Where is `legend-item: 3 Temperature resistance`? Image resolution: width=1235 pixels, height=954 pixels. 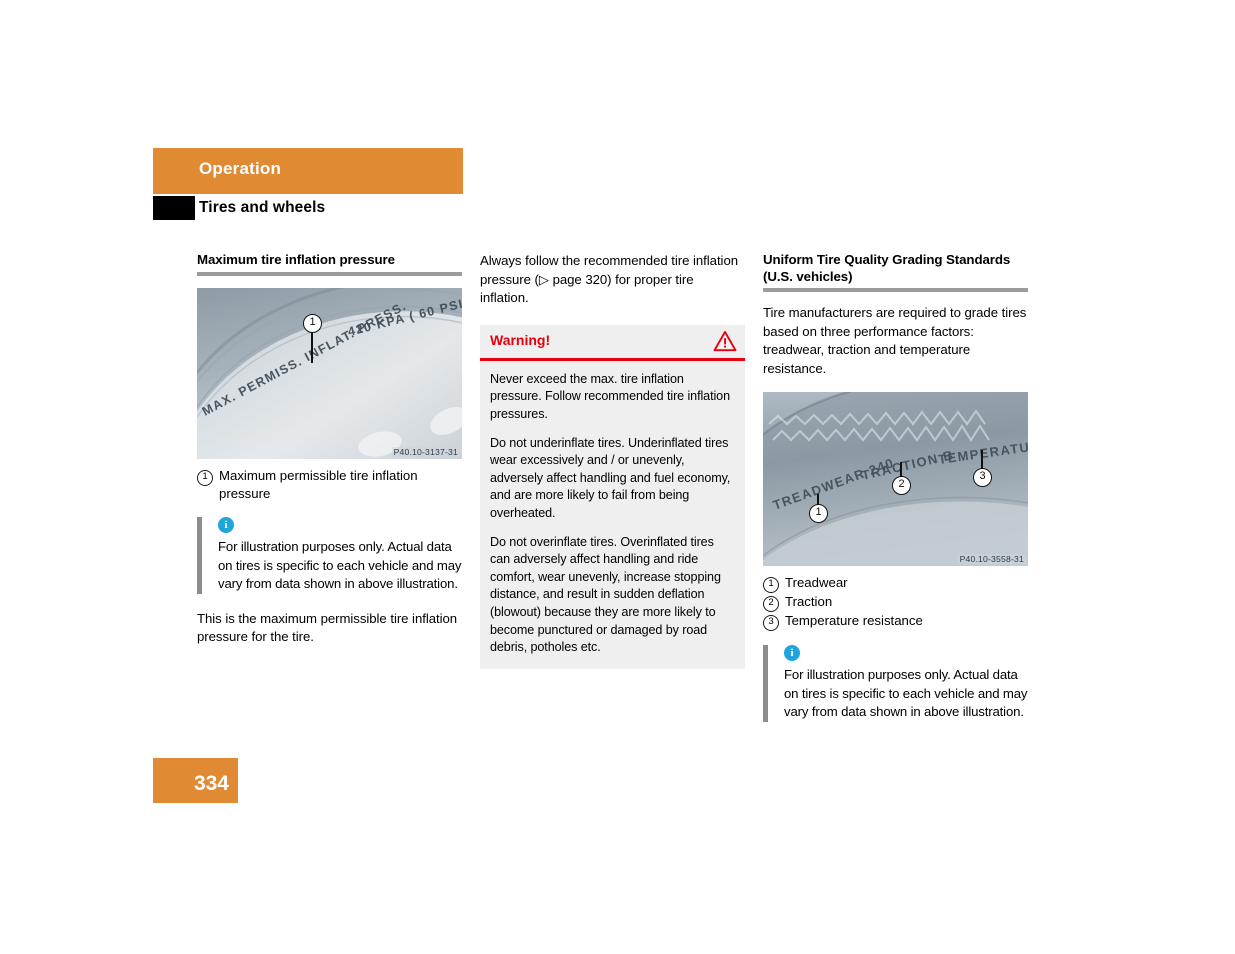 legend-item: 3 Temperature resistance is located at coordinates (895, 622).